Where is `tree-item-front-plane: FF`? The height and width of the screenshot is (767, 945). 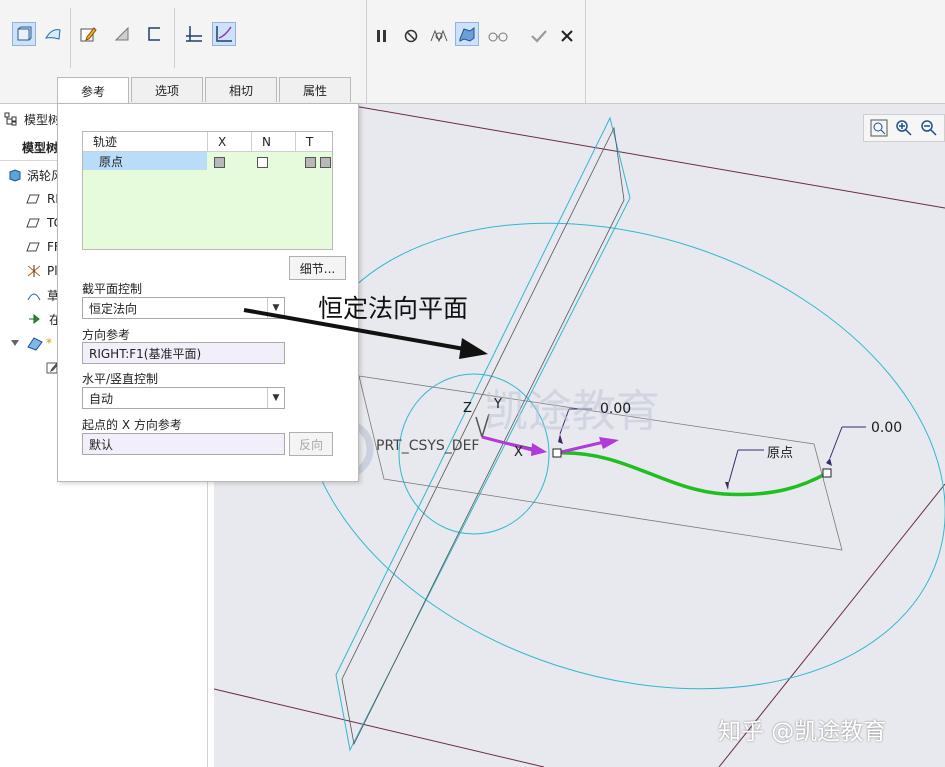 tree-item-front-plane: FF is located at coordinates (43, 247).